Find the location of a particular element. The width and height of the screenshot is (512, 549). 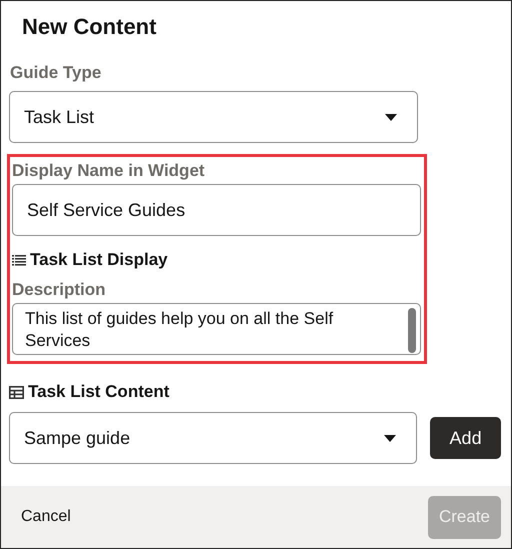

guide-type-select: Task List is located at coordinates (213, 117).